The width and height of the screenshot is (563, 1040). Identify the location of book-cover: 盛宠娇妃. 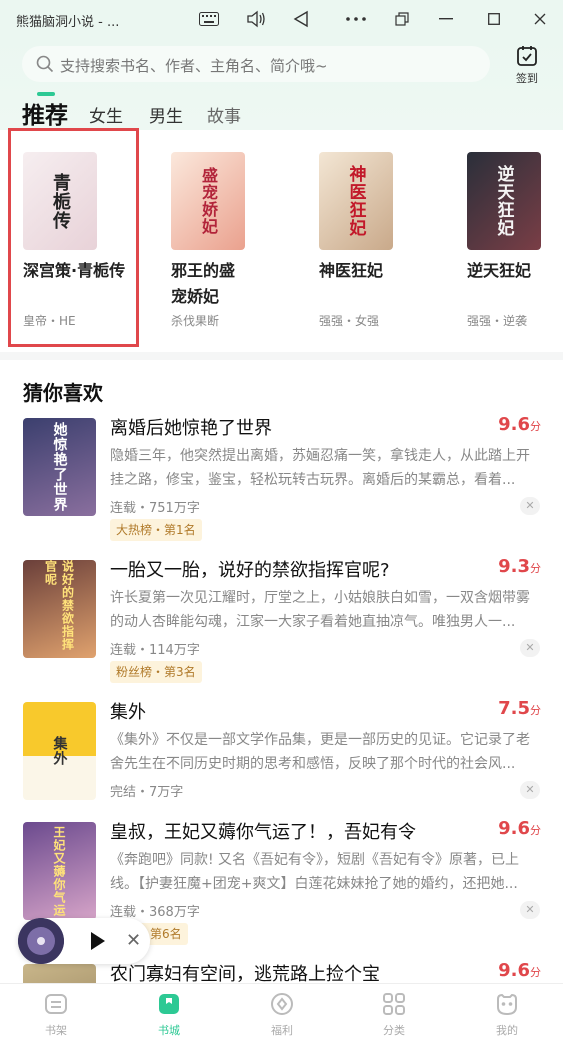
(208, 201).